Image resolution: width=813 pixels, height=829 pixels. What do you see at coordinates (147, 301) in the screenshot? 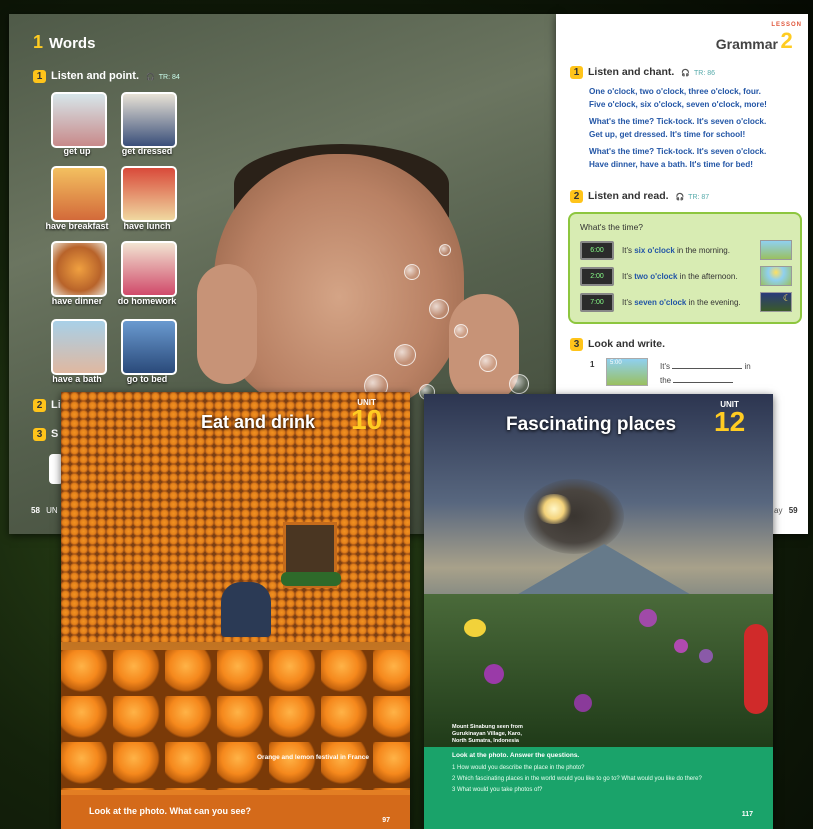
I see `card-label: do homework` at bounding box center [147, 301].